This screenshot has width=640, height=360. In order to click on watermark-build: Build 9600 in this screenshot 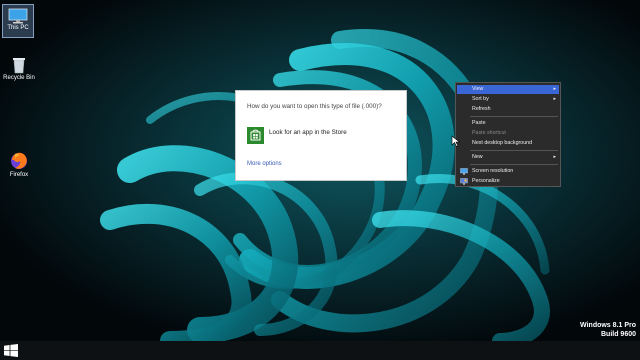, I will do `click(618, 334)`.